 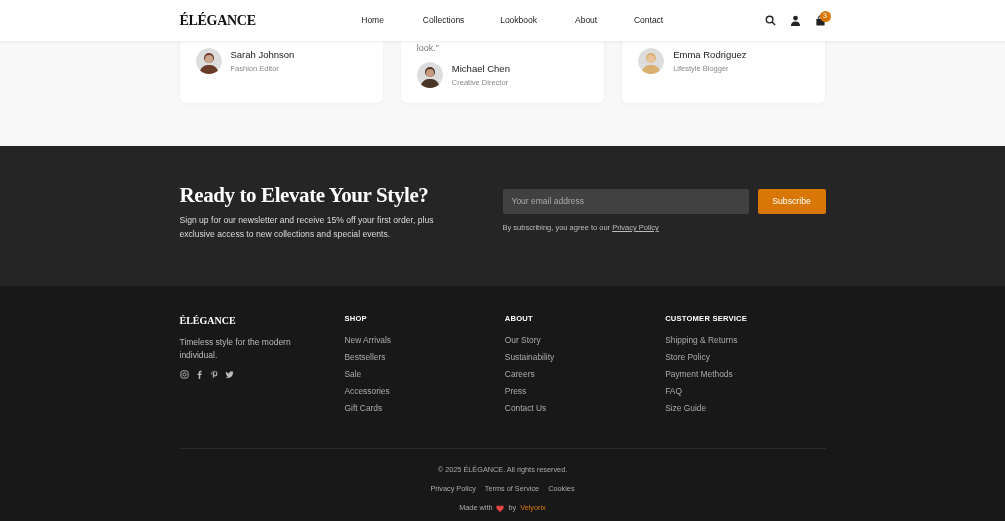 I want to click on footer-link: Careers, so click(x=519, y=375).